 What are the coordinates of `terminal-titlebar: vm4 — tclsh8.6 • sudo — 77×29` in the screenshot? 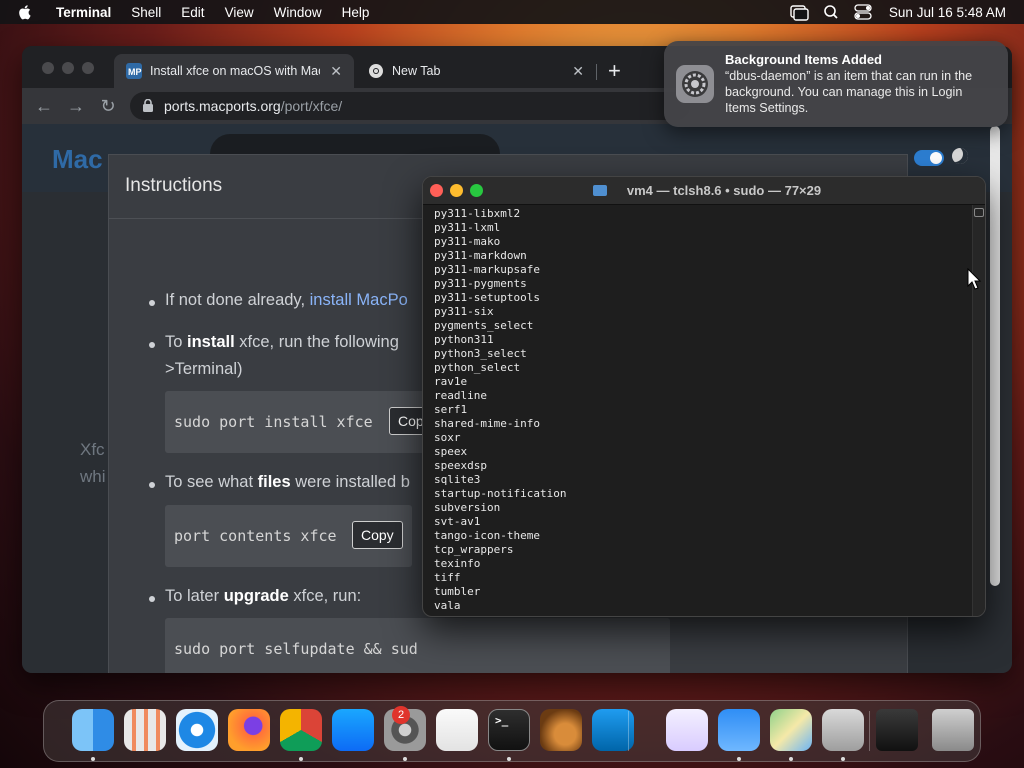 It's located at (704, 191).